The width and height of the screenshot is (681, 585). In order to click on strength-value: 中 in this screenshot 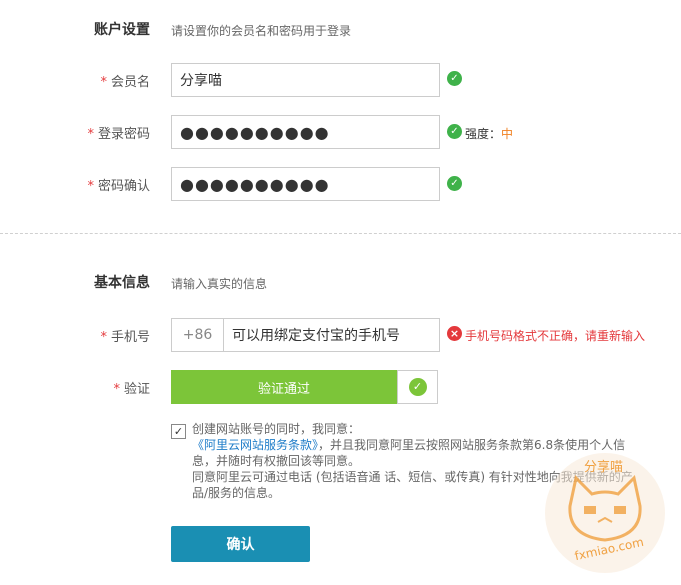, I will do `click(507, 134)`.